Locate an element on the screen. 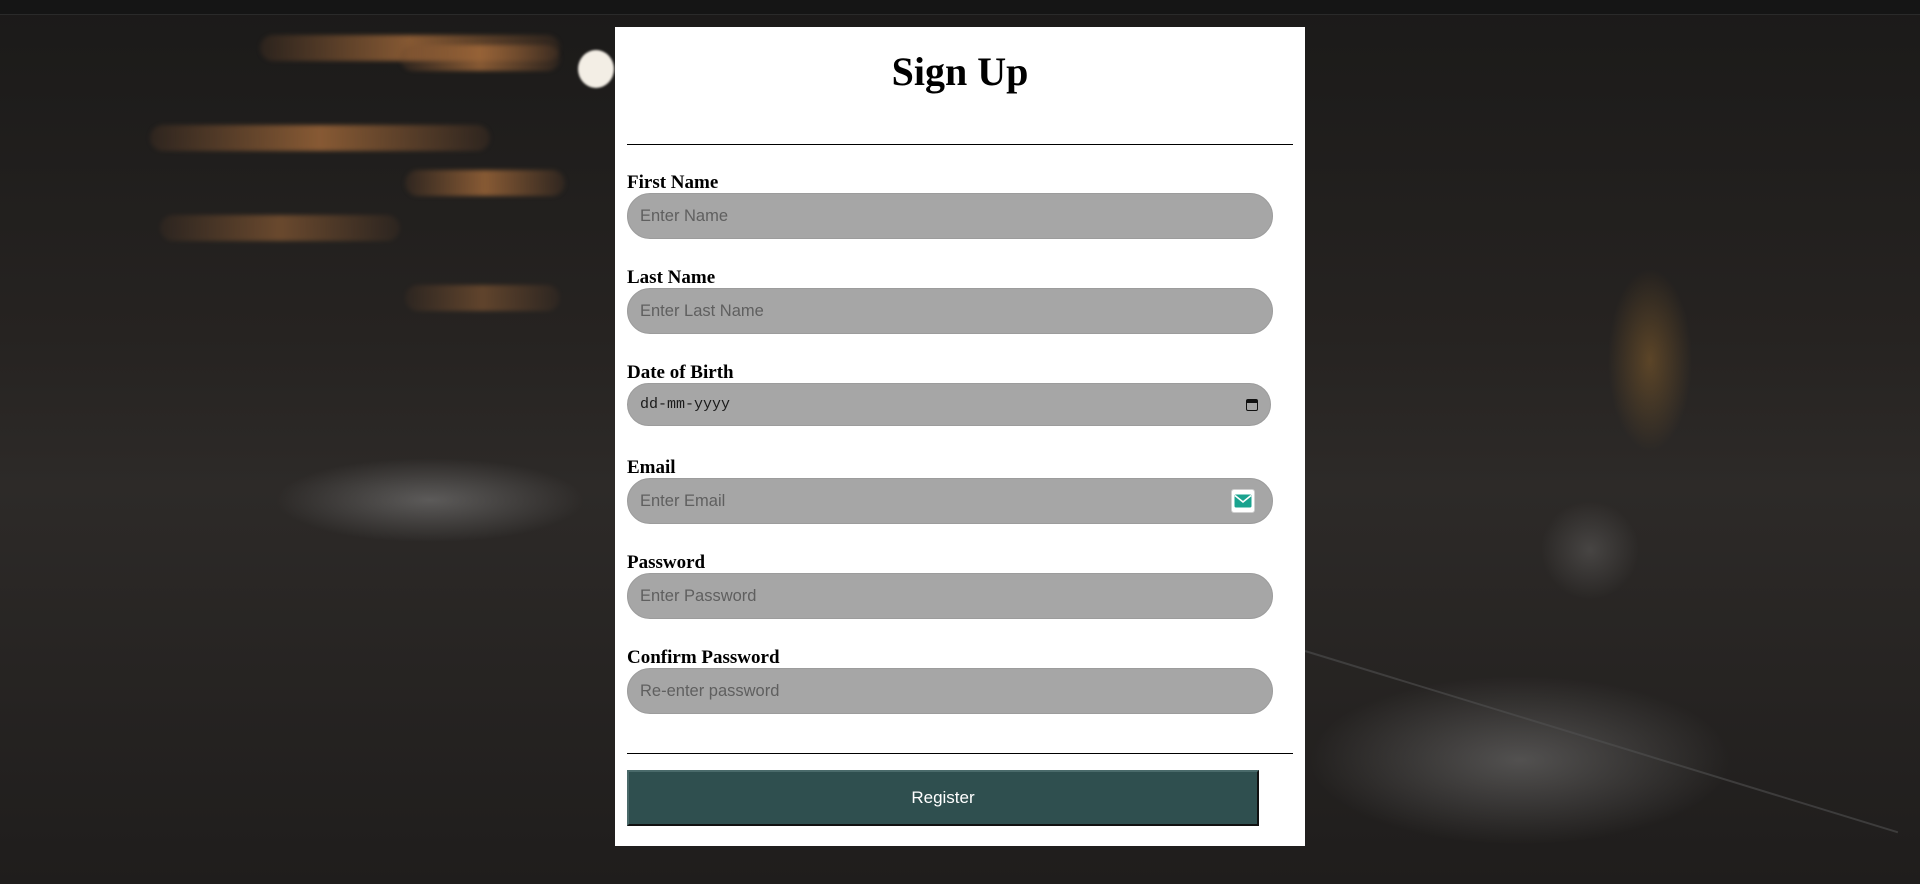 The width and height of the screenshot is (1920, 884). password-input is located at coordinates (950, 596).